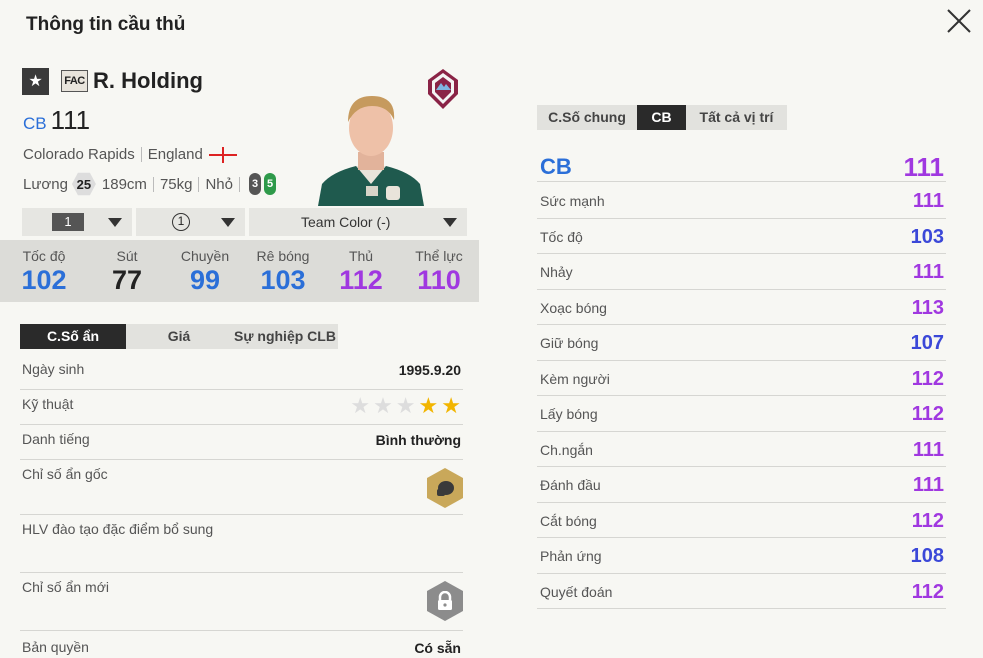 This screenshot has width=983, height=658. I want to click on summary-stat: Rê bóng 103, so click(283, 271).